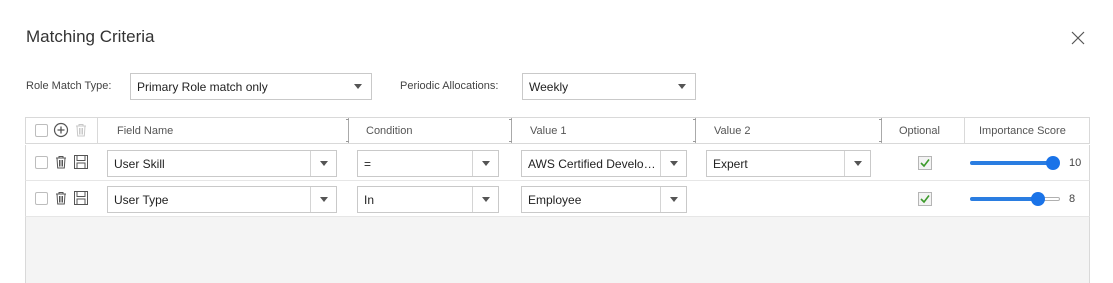 The image size is (1113, 283). I want to click on condition-select: =, so click(428, 163).